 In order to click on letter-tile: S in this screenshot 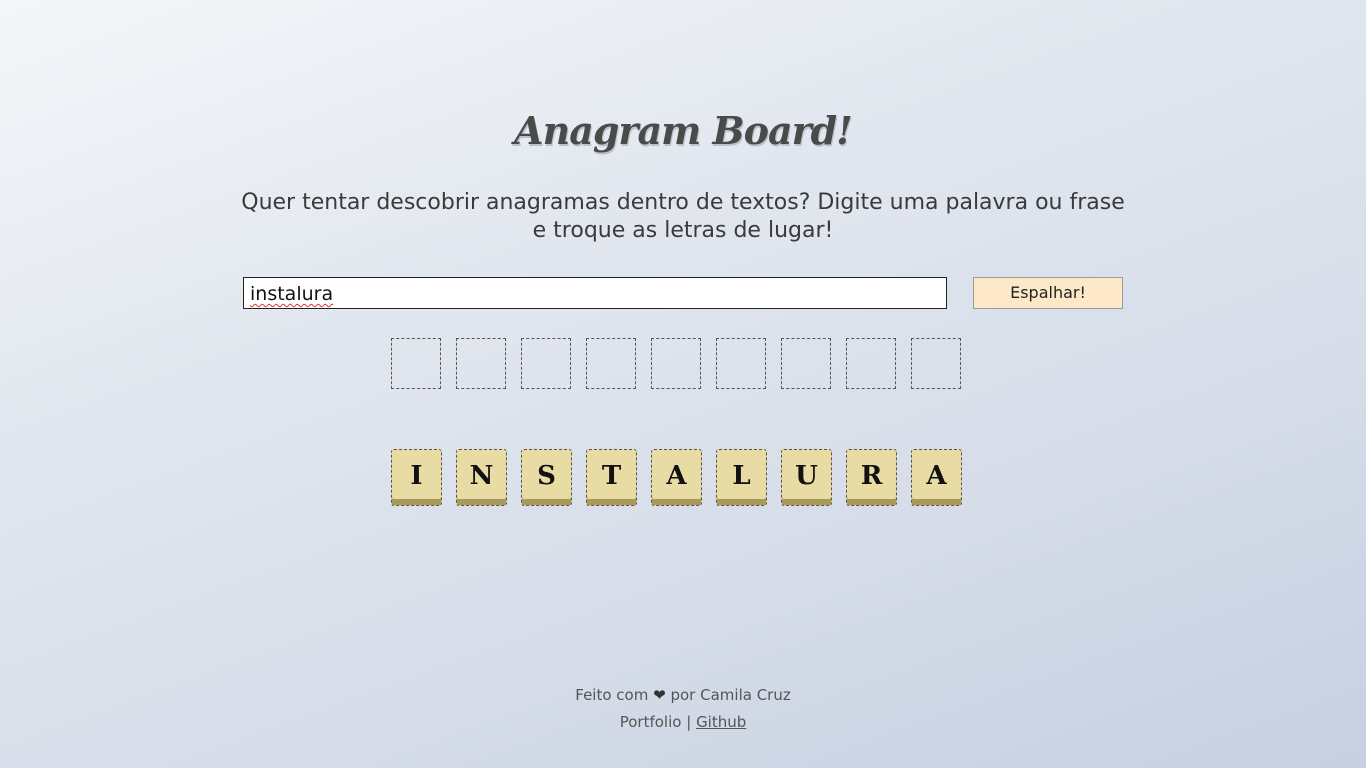, I will do `click(546, 477)`.